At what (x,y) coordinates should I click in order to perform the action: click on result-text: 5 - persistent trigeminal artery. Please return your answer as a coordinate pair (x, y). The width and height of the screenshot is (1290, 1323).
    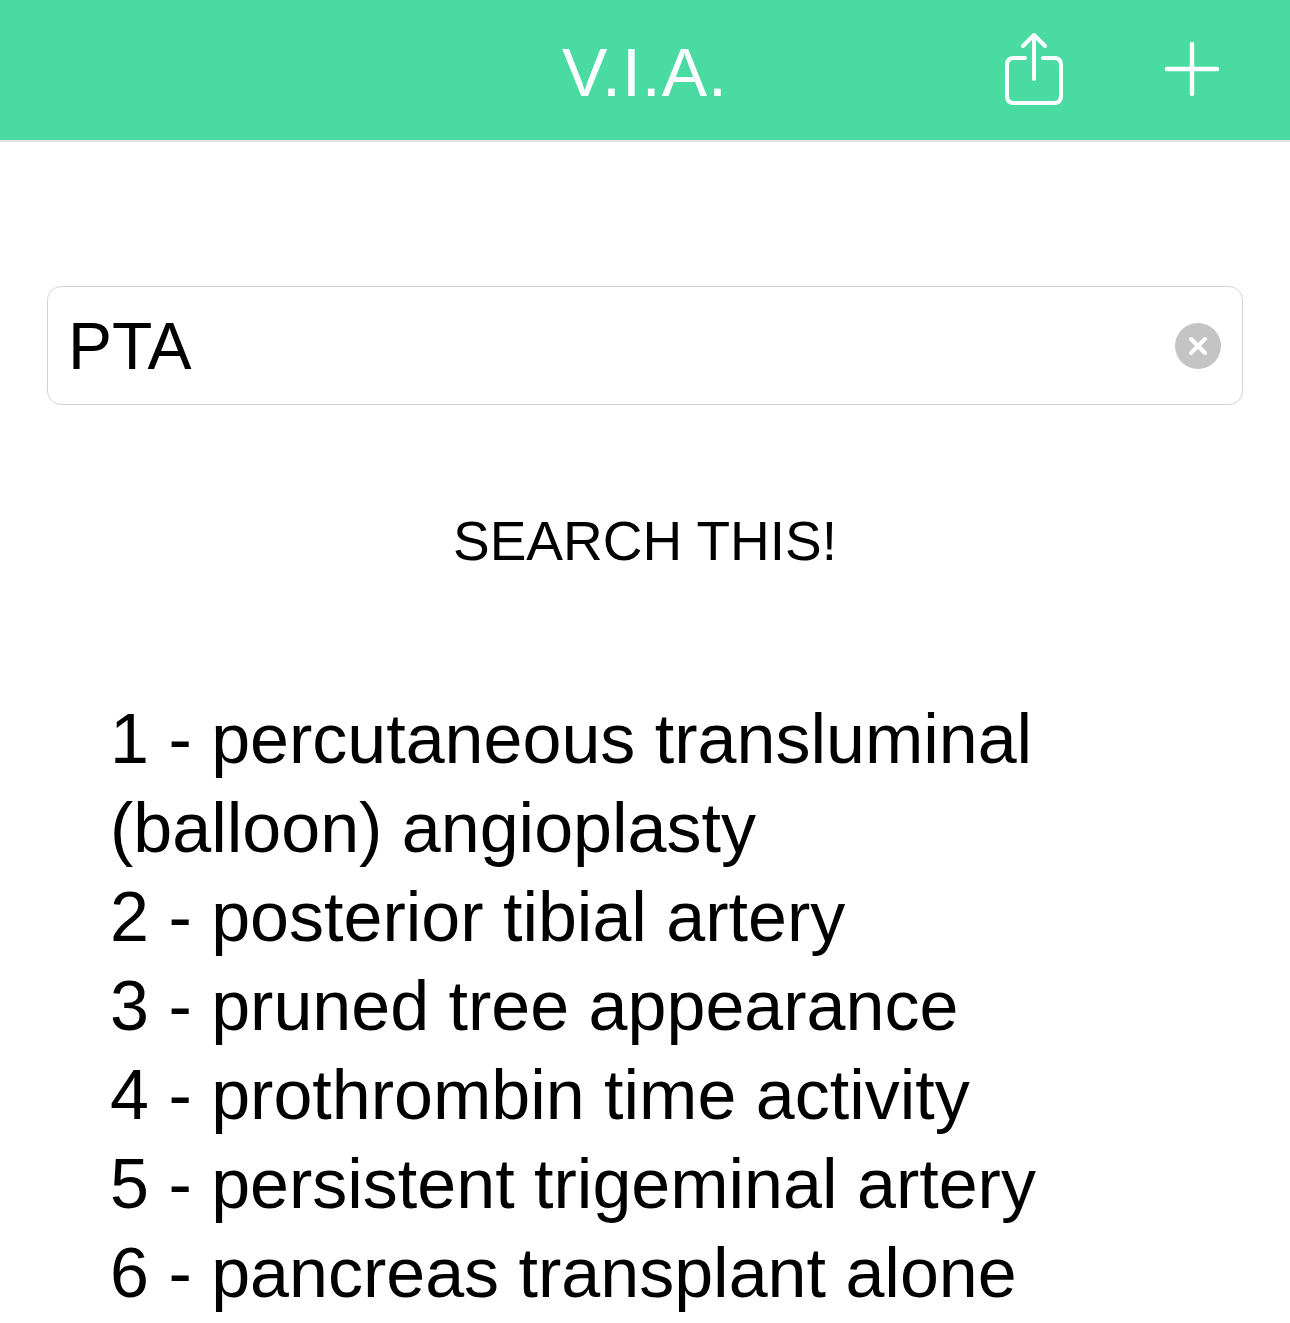
    Looking at the image, I should click on (573, 1184).